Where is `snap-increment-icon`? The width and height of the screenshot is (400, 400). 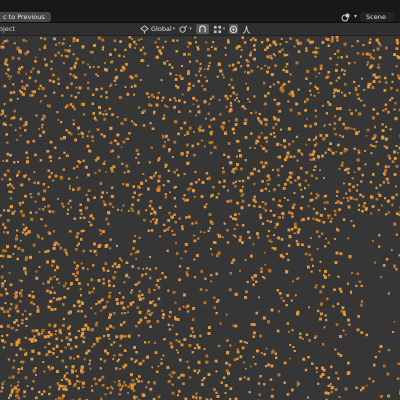
snap-increment-icon is located at coordinates (217, 29).